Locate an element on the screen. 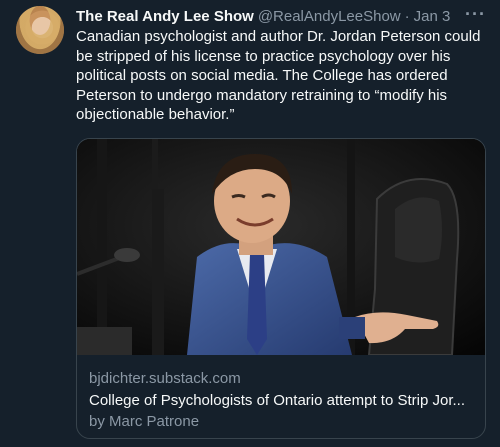  author-handle: @RealAndyLeeShow is located at coordinates (329, 16).